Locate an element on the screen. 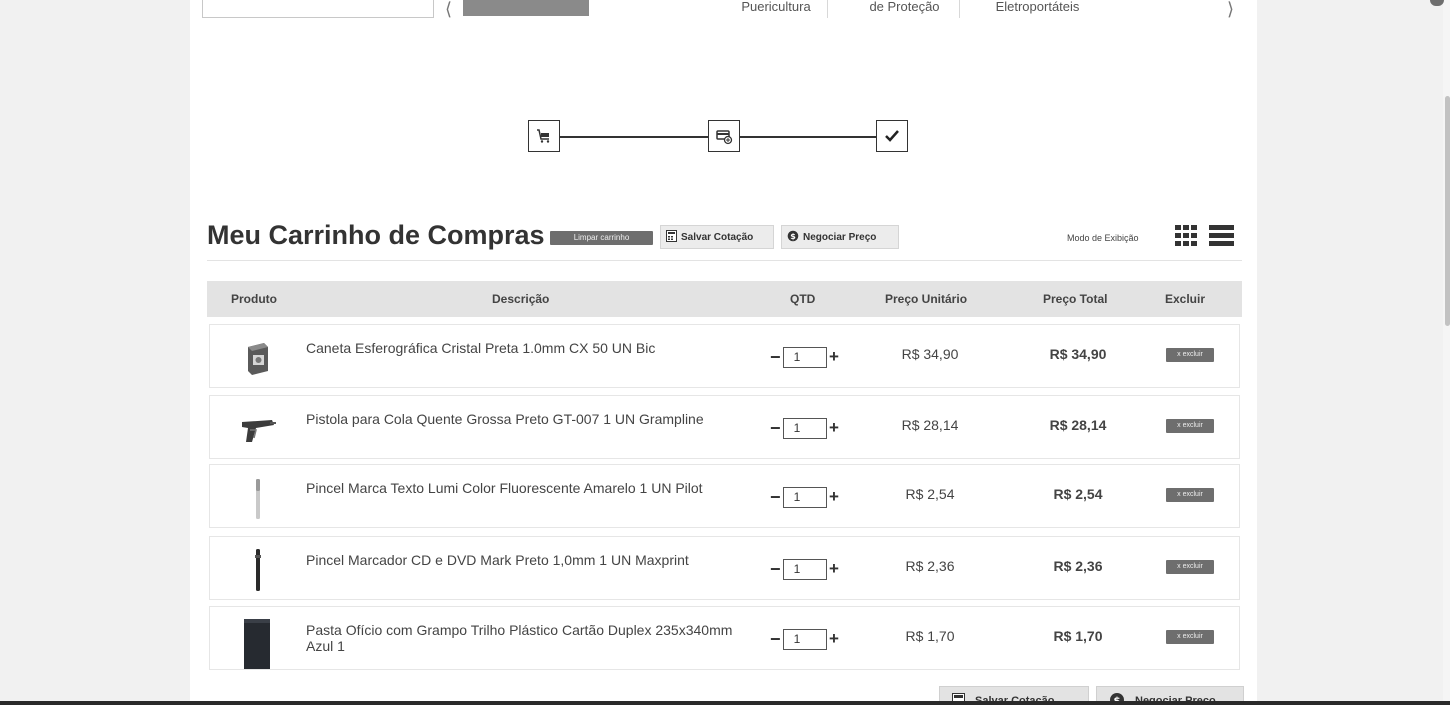 The height and width of the screenshot is (705, 1450). total-price: R$ 2,36 is located at coordinates (1078, 566).